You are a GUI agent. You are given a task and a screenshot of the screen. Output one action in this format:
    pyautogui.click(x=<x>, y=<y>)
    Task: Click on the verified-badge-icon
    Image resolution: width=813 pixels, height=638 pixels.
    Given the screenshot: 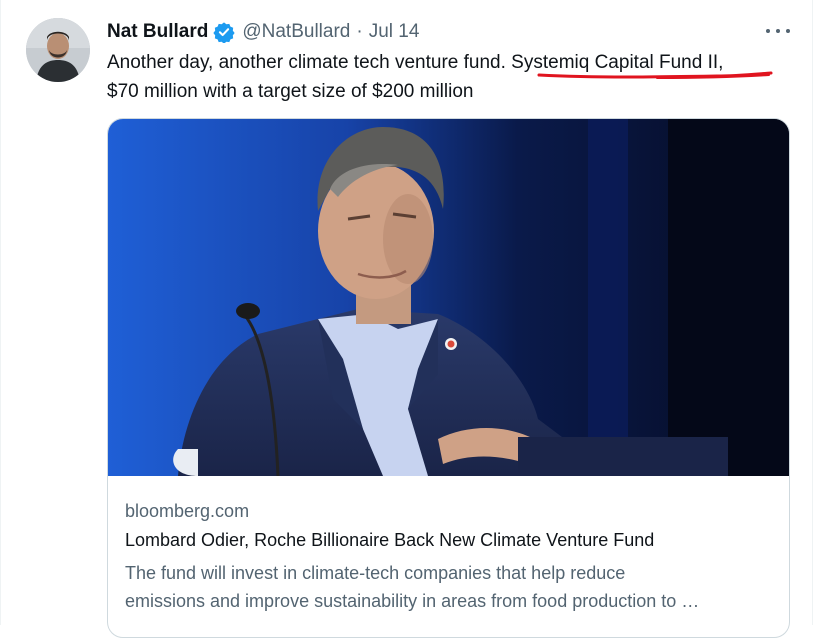 What is the action you would take?
    pyautogui.click(x=224, y=32)
    